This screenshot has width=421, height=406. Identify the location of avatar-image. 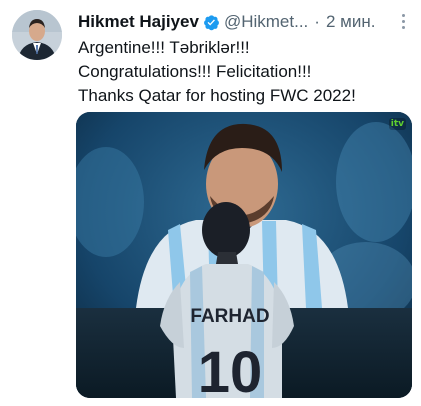
(37, 35).